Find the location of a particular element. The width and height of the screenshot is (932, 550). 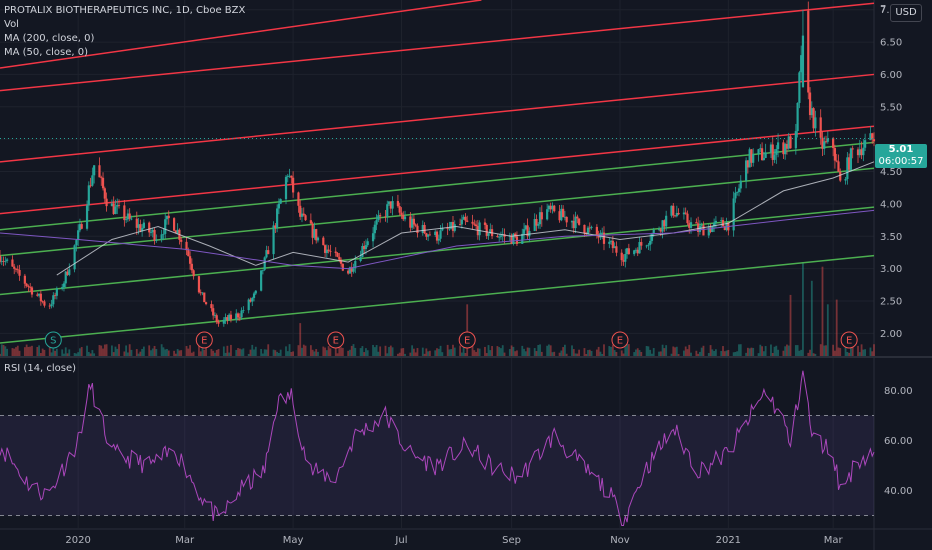

currency-button: USD is located at coordinates (906, 13).